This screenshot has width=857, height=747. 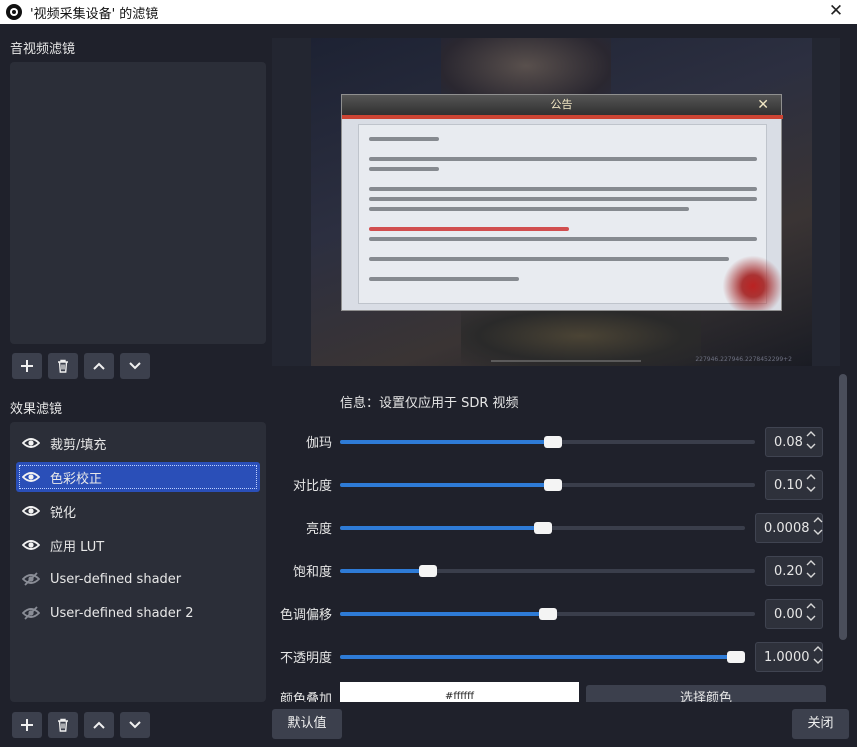 I want to click on remove-effect-filter-button, so click(x=63, y=725).